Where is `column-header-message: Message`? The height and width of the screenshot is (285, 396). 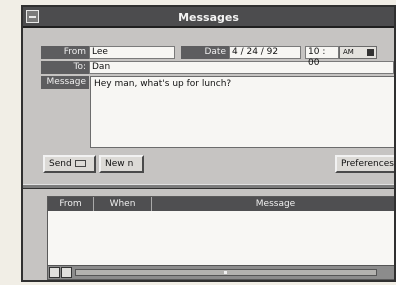 column-header-message: Message is located at coordinates (273, 204).